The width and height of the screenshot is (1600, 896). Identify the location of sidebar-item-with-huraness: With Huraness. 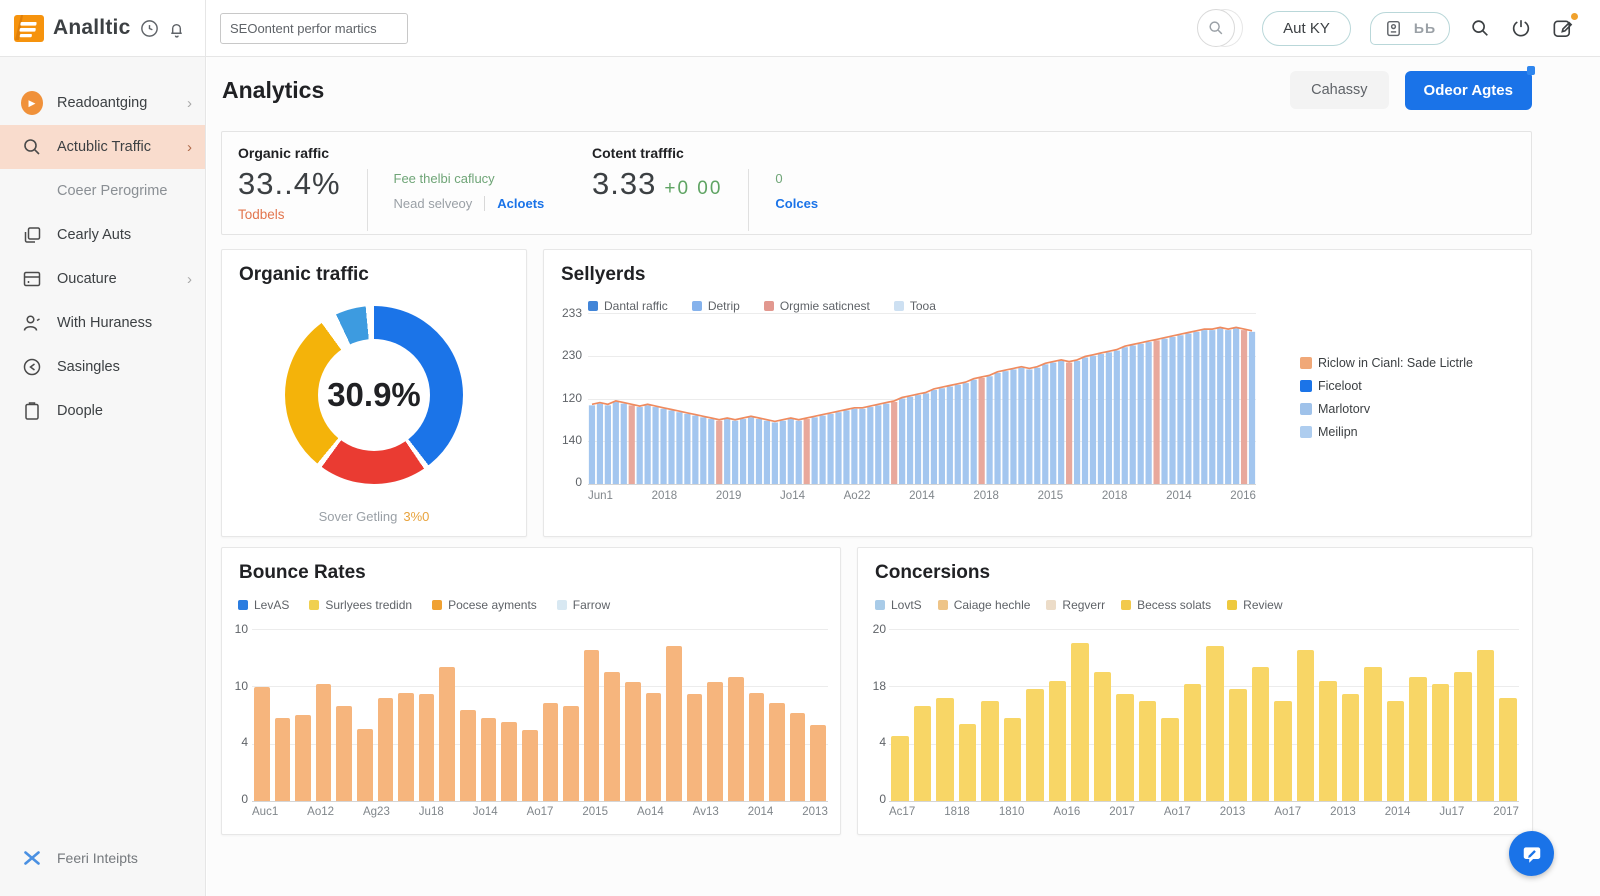
(102, 323).